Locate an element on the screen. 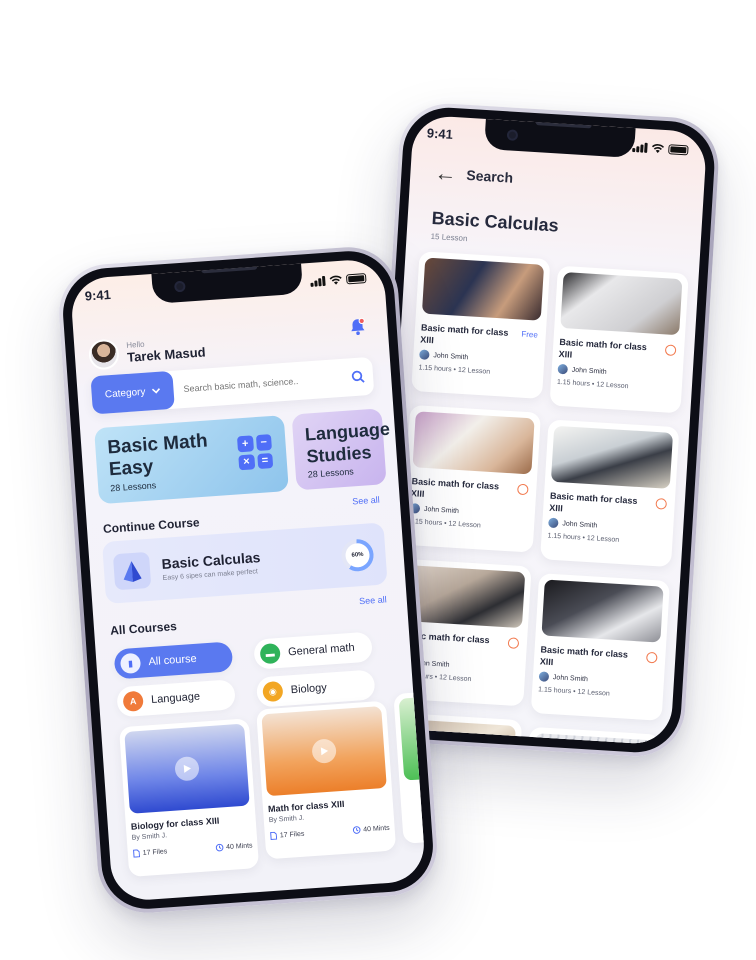  banner-lessons: 28 Lessons is located at coordinates (331, 473).